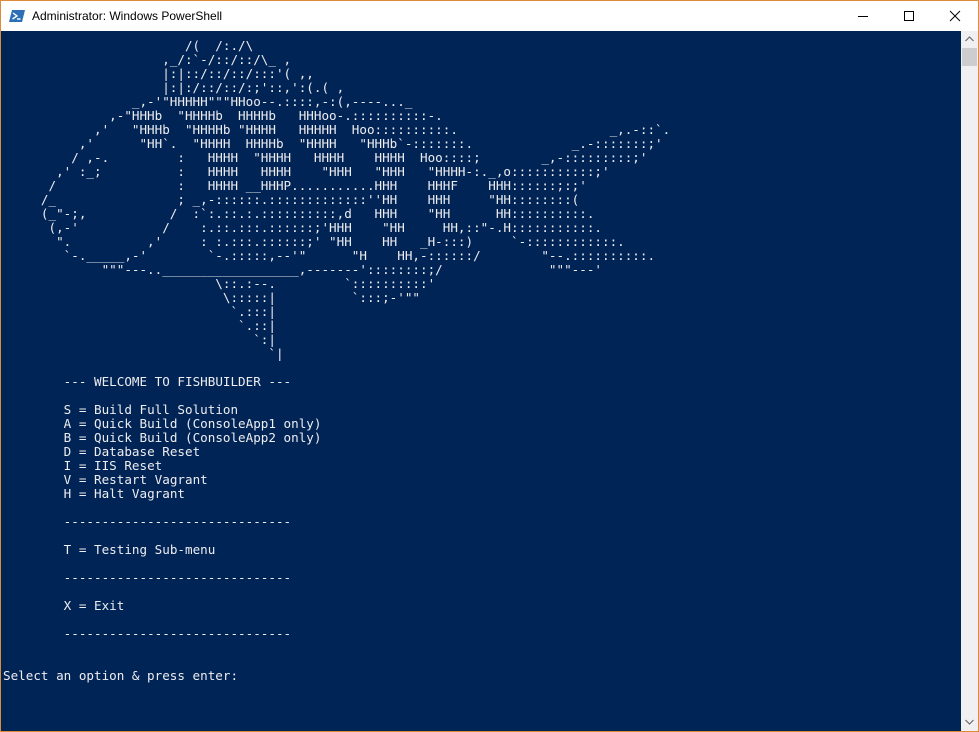 The height and width of the screenshot is (732, 979). Describe the element at coordinates (128, 45) in the screenshot. I see `ascii-art-line: /( /:./\` at that location.